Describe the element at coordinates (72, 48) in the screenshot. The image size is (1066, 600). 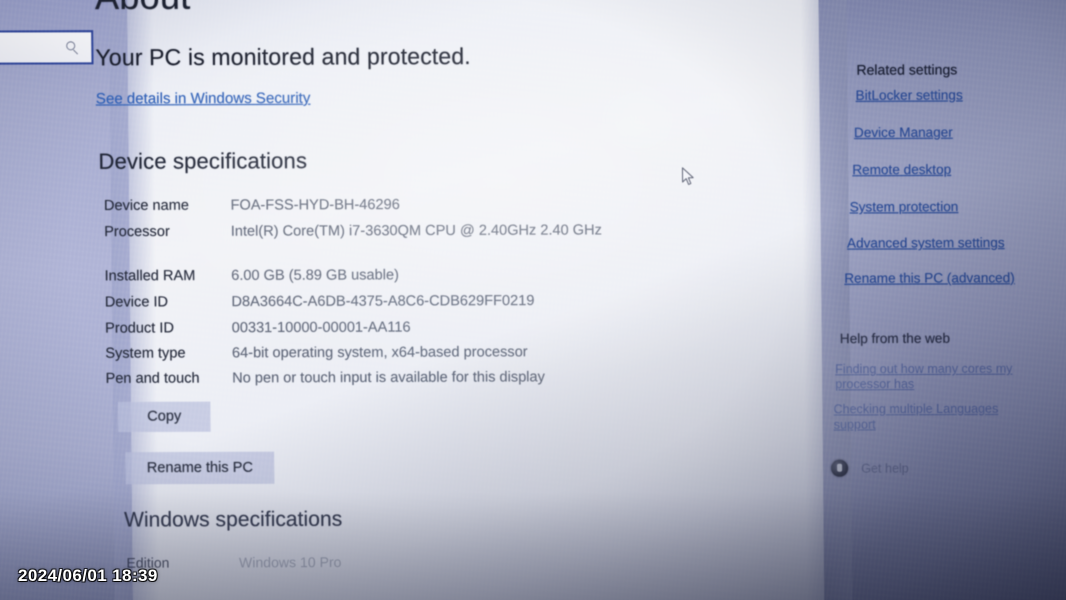
I see `search-icon` at that location.